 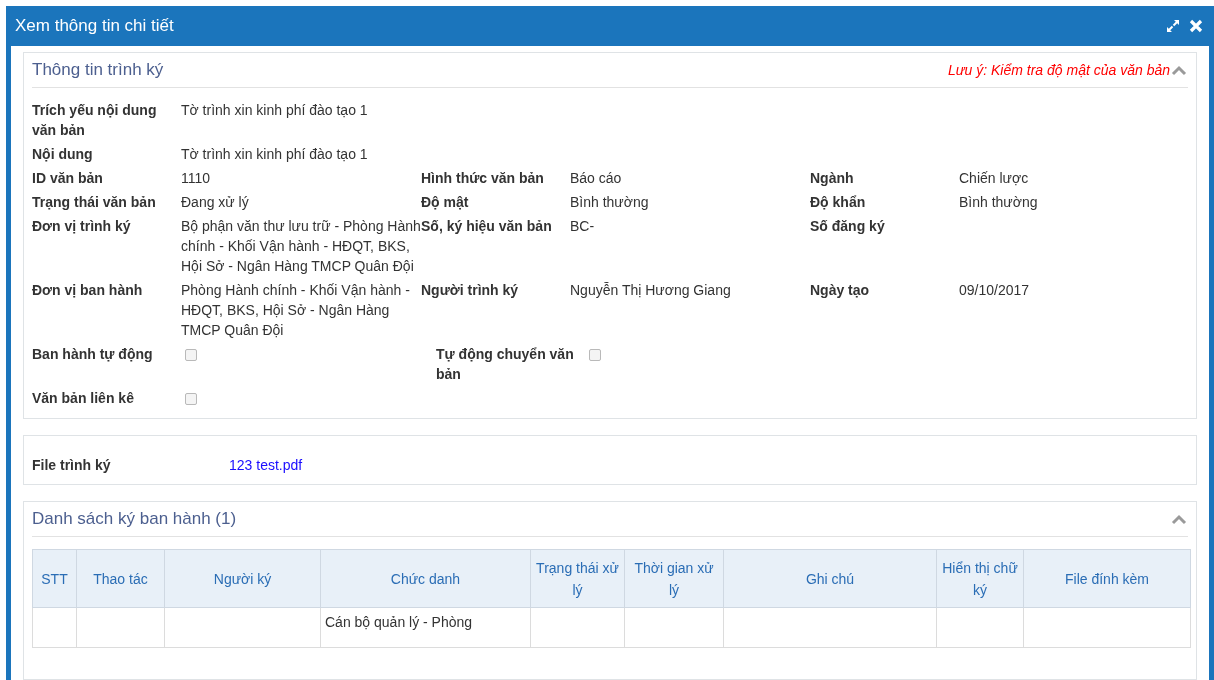 I want to click on field-label: Ban hành tự động, so click(x=93, y=354).